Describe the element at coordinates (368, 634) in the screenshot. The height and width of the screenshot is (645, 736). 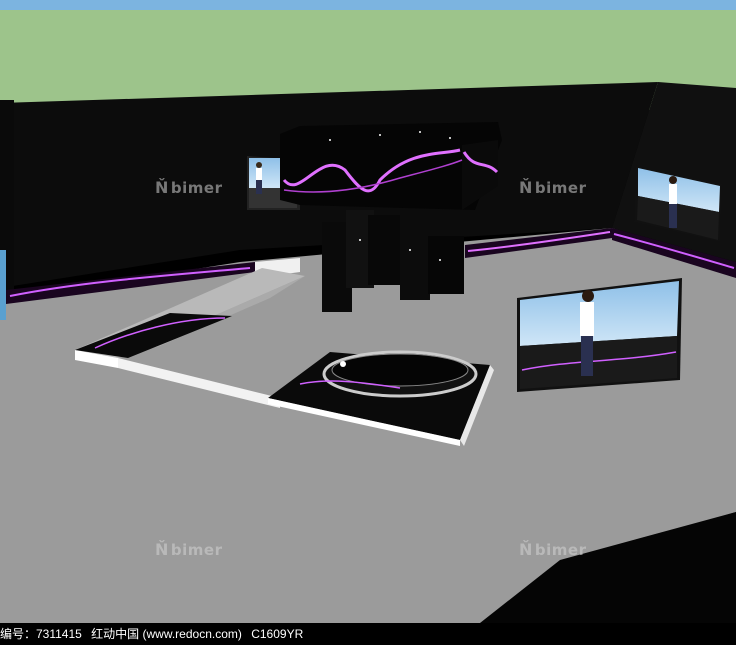
I see `footer-bar: 编号：7311415 红动中国 (www.redocn.com) C1609YR` at that location.